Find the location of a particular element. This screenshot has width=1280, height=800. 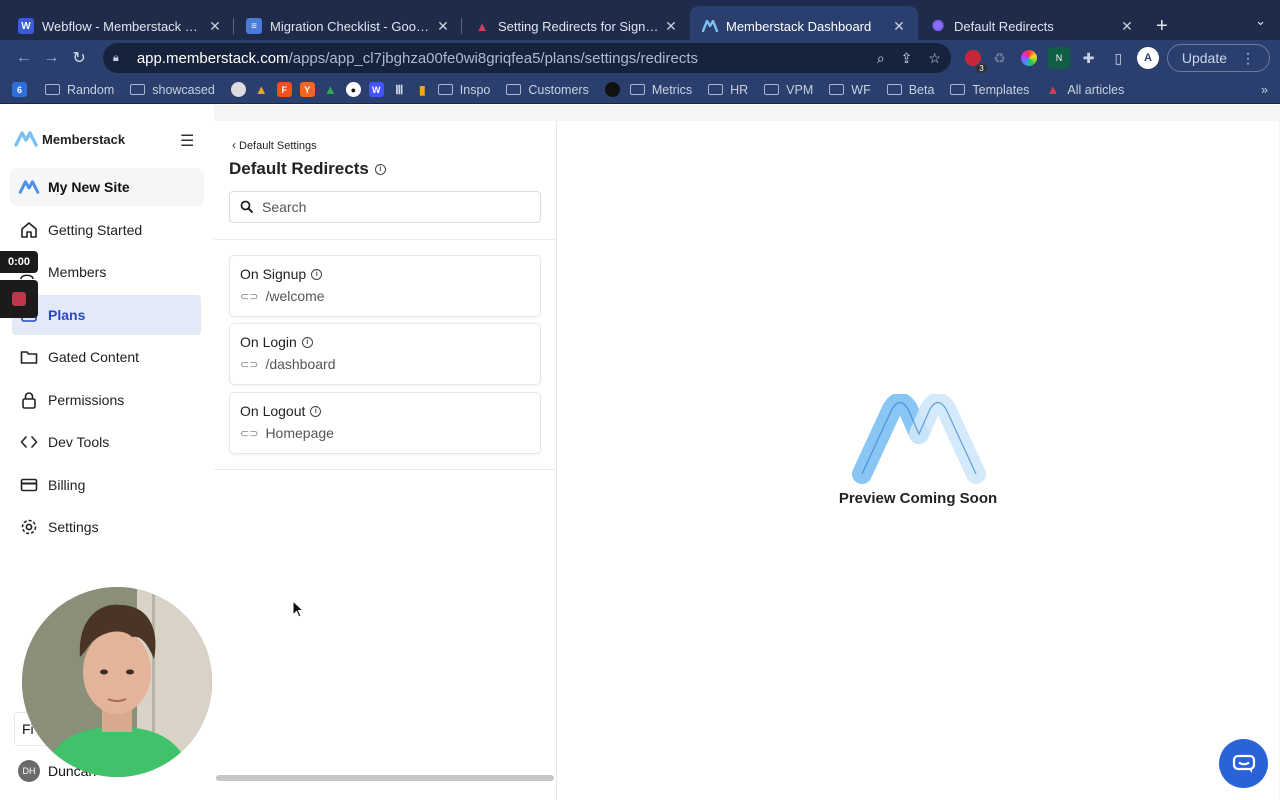

back-link-label: Default Settings is located at coordinates (278, 146).